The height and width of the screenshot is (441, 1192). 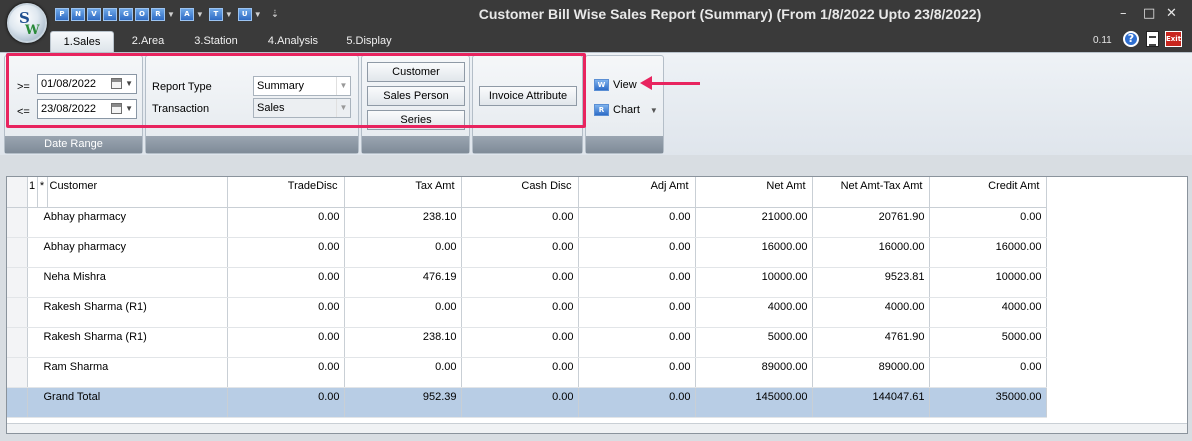 What do you see at coordinates (527, 144) in the screenshot?
I see `invoice-attribute-group-label` at bounding box center [527, 144].